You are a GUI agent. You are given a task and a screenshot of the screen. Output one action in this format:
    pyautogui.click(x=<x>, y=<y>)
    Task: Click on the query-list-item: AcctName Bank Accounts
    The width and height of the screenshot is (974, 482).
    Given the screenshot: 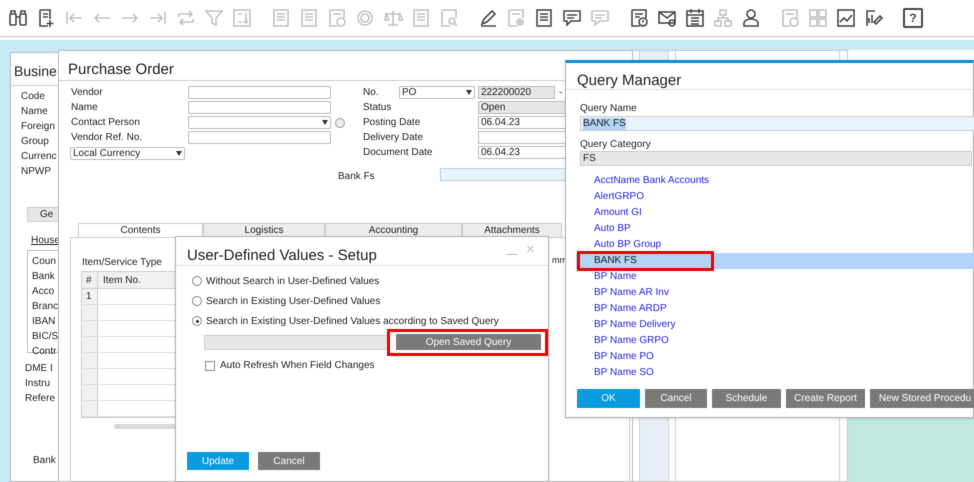 What is the action you would take?
    pyautogui.click(x=775, y=181)
    